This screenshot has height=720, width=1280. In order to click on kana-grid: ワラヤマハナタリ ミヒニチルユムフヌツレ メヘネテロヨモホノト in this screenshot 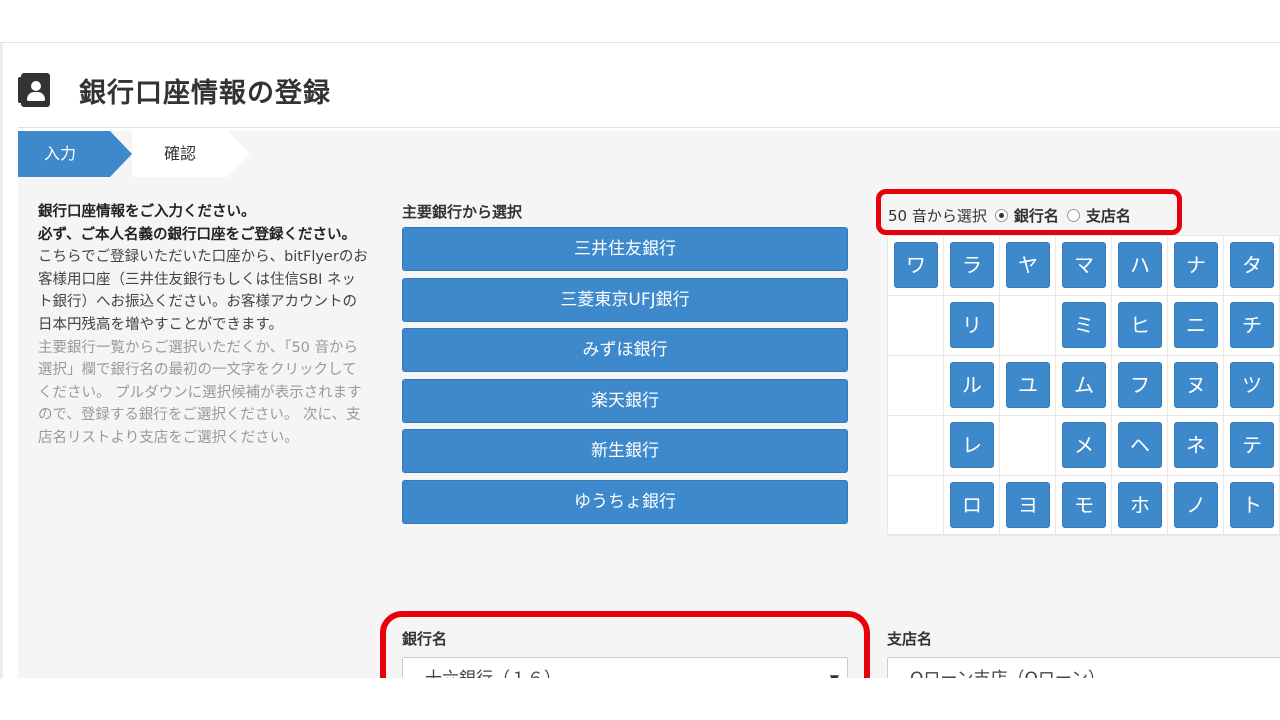, I will do `click(1083, 385)`.